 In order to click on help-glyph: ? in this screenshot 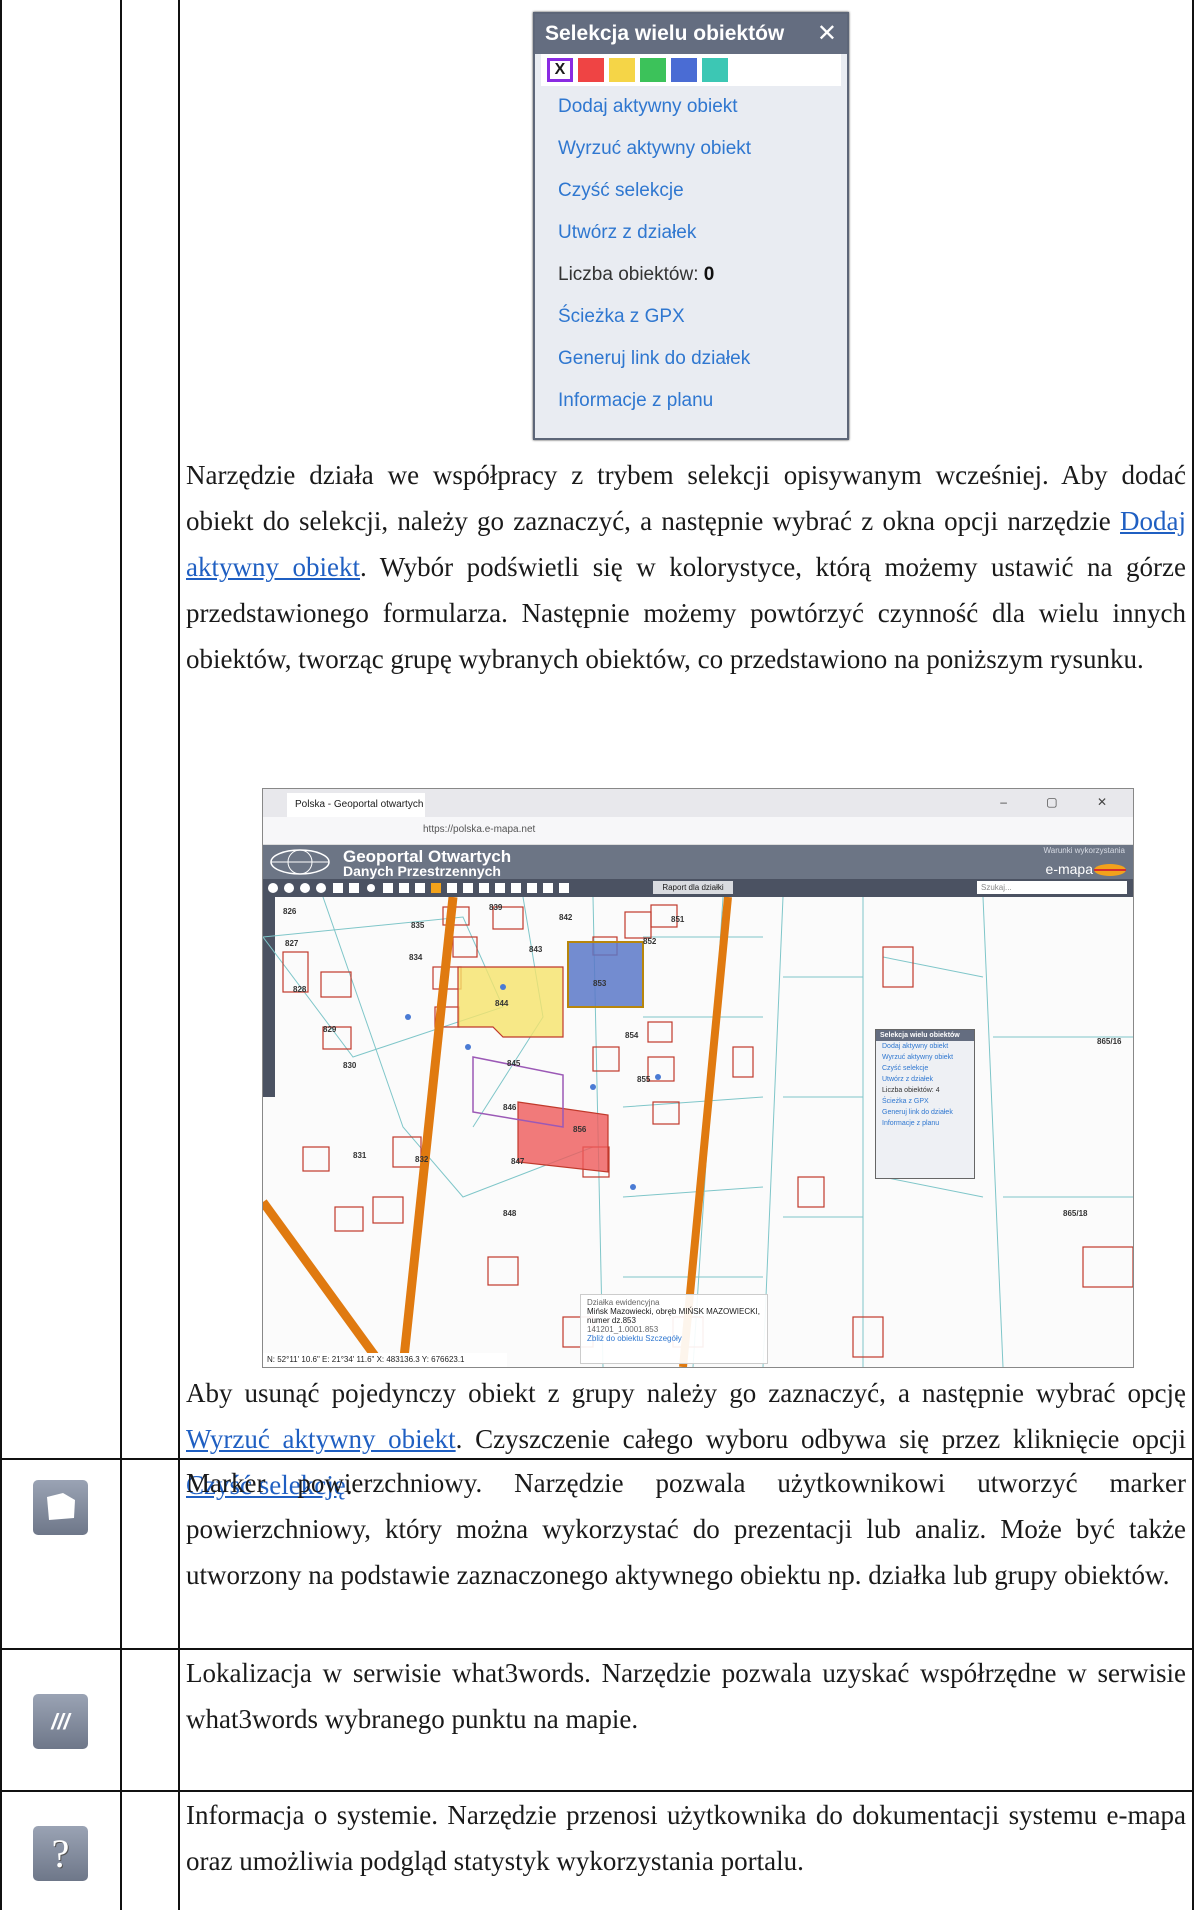, I will do `click(60, 1853)`.